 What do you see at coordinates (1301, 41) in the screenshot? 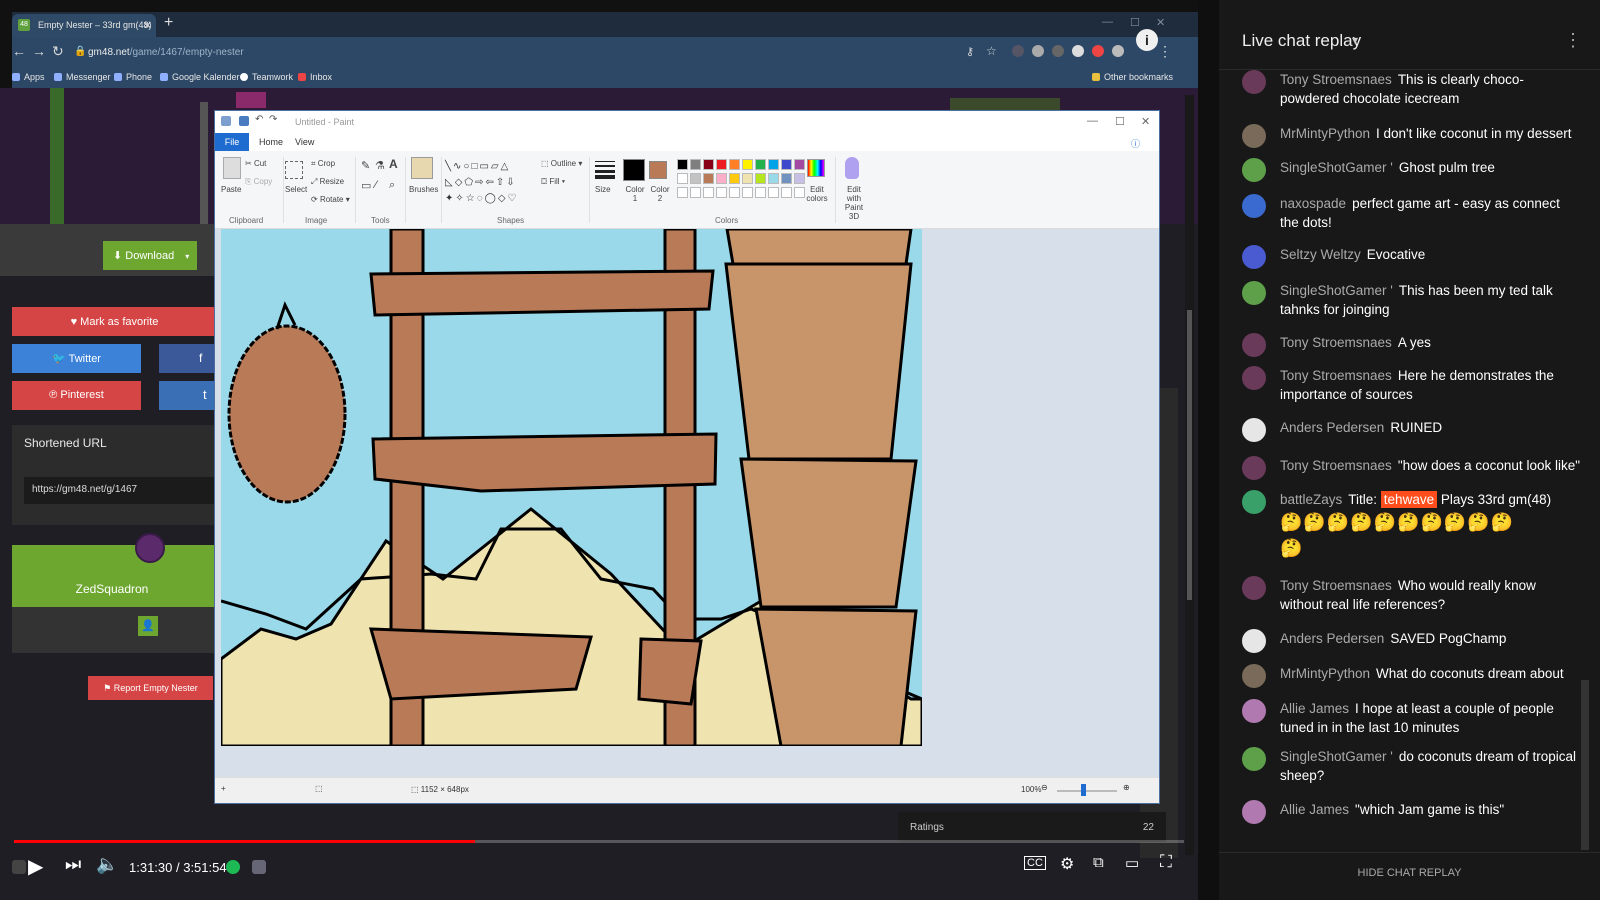
I see `chat-title: Live chat replay` at bounding box center [1301, 41].